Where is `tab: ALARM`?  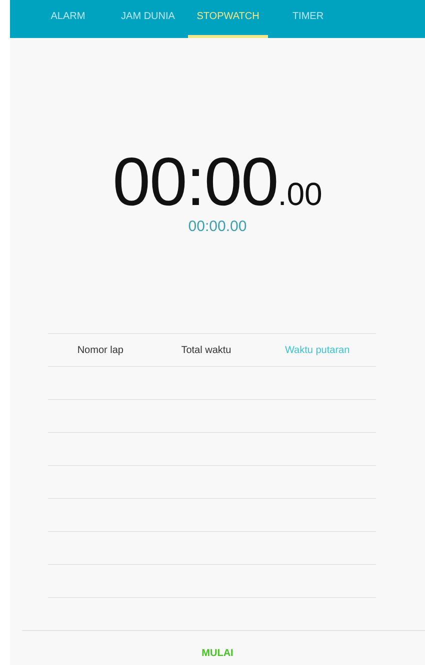 tab: ALARM is located at coordinates (68, 19).